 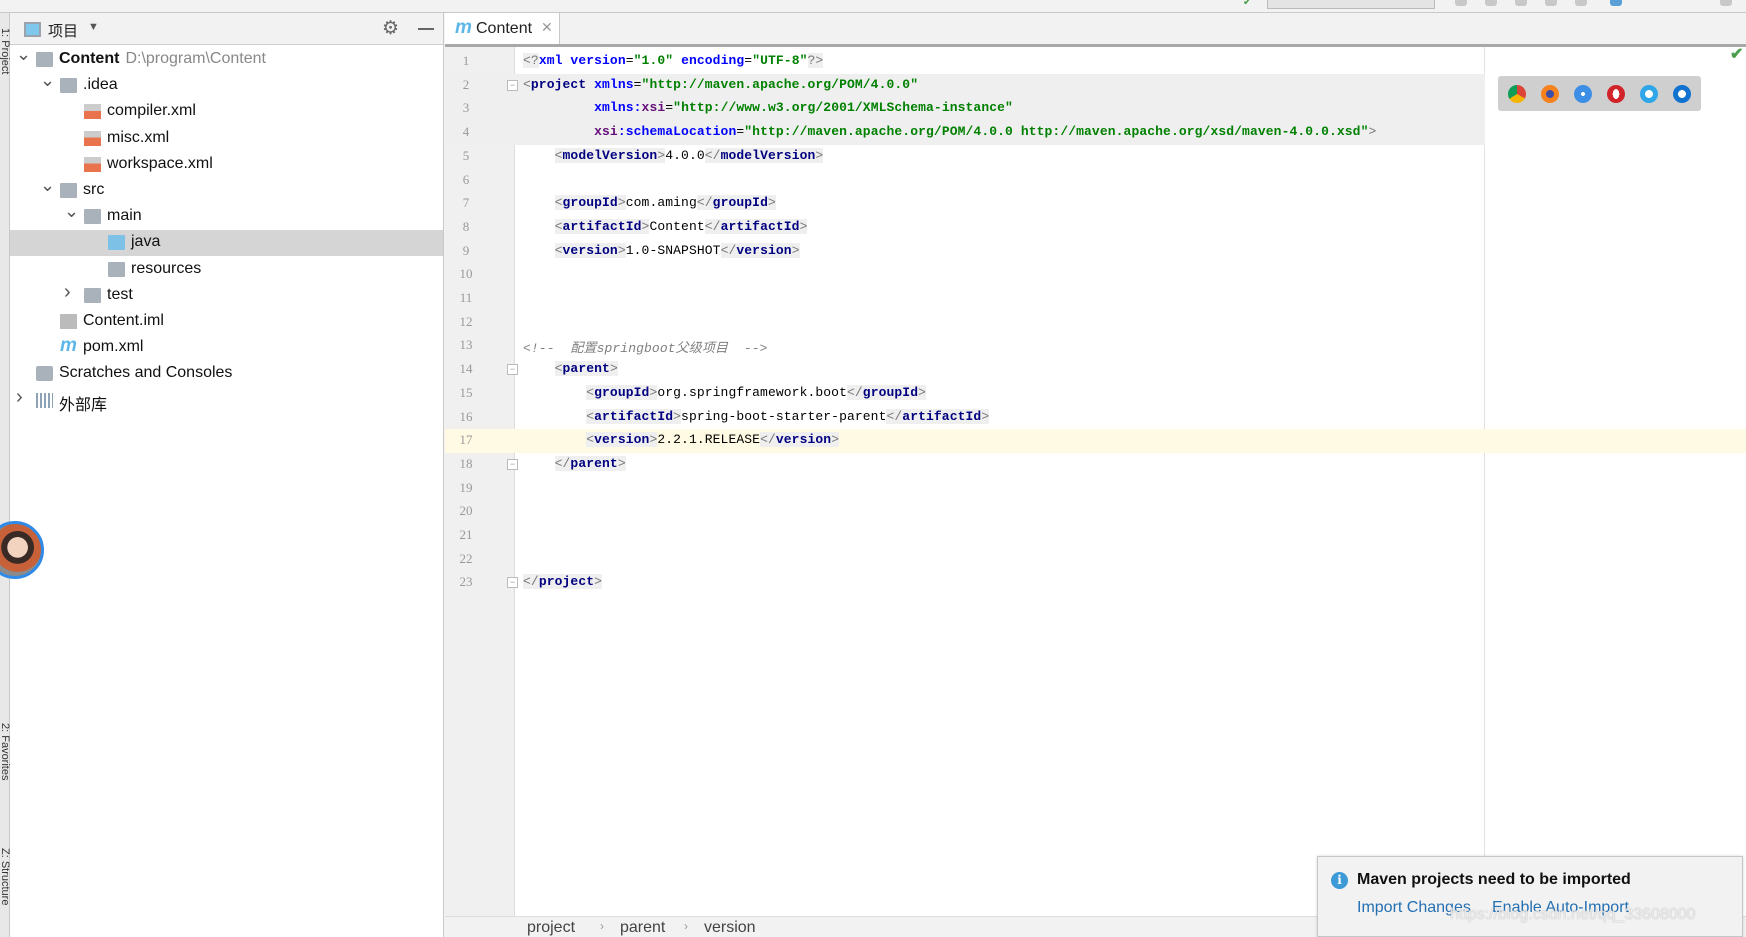 I want to click on tree-item: workspace.xml, so click(x=226, y=165).